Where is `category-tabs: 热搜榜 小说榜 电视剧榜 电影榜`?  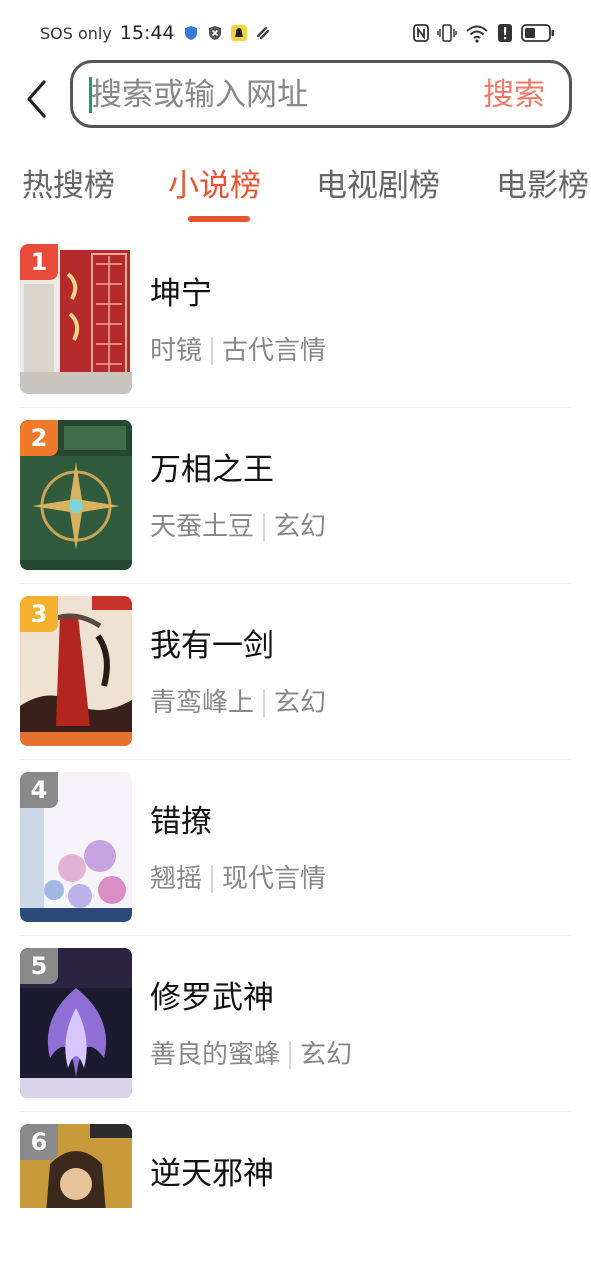
category-tabs: 热搜榜 小说榜 电视剧榜 电影榜 is located at coordinates (295, 195).